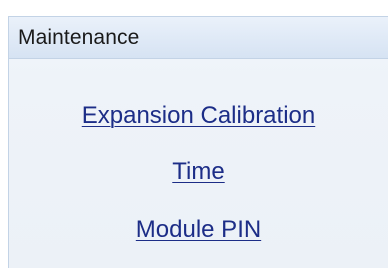 The height and width of the screenshot is (268, 390). I want to click on expansion-calibration-link: Expansion Calibration, so click(198, 116).